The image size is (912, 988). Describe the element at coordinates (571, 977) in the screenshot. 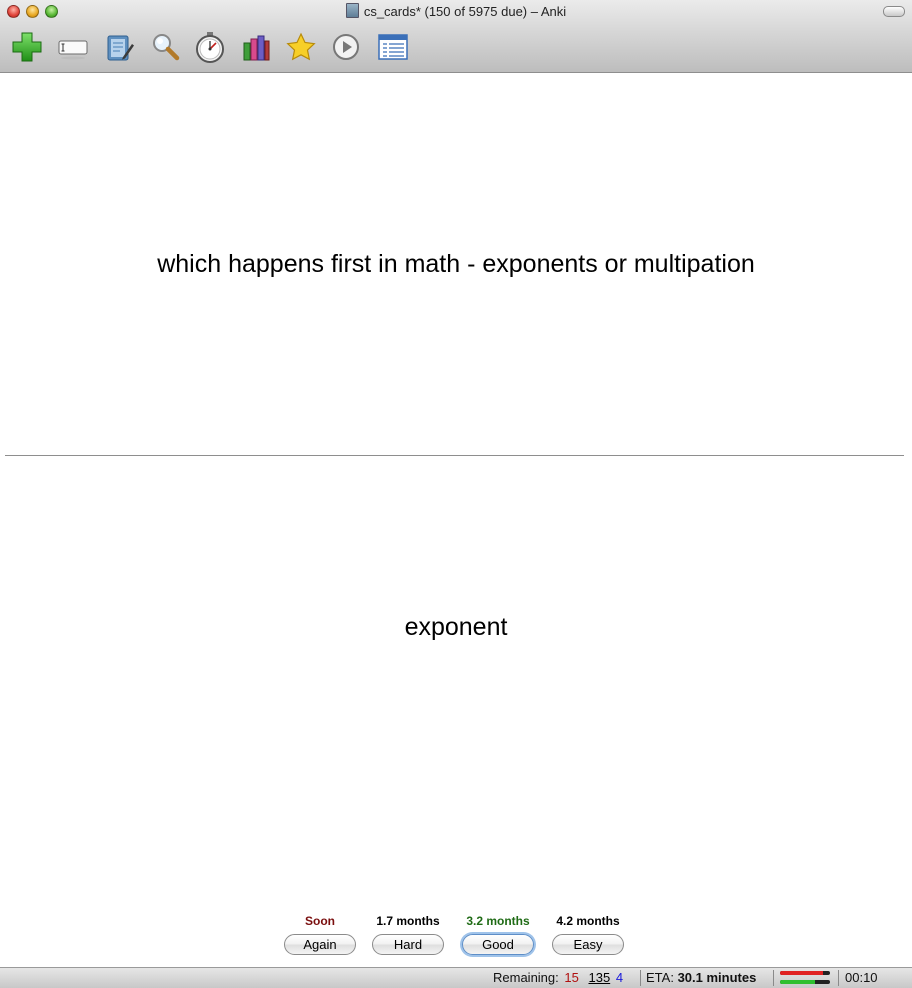

I see `new-count: 15` at that location.